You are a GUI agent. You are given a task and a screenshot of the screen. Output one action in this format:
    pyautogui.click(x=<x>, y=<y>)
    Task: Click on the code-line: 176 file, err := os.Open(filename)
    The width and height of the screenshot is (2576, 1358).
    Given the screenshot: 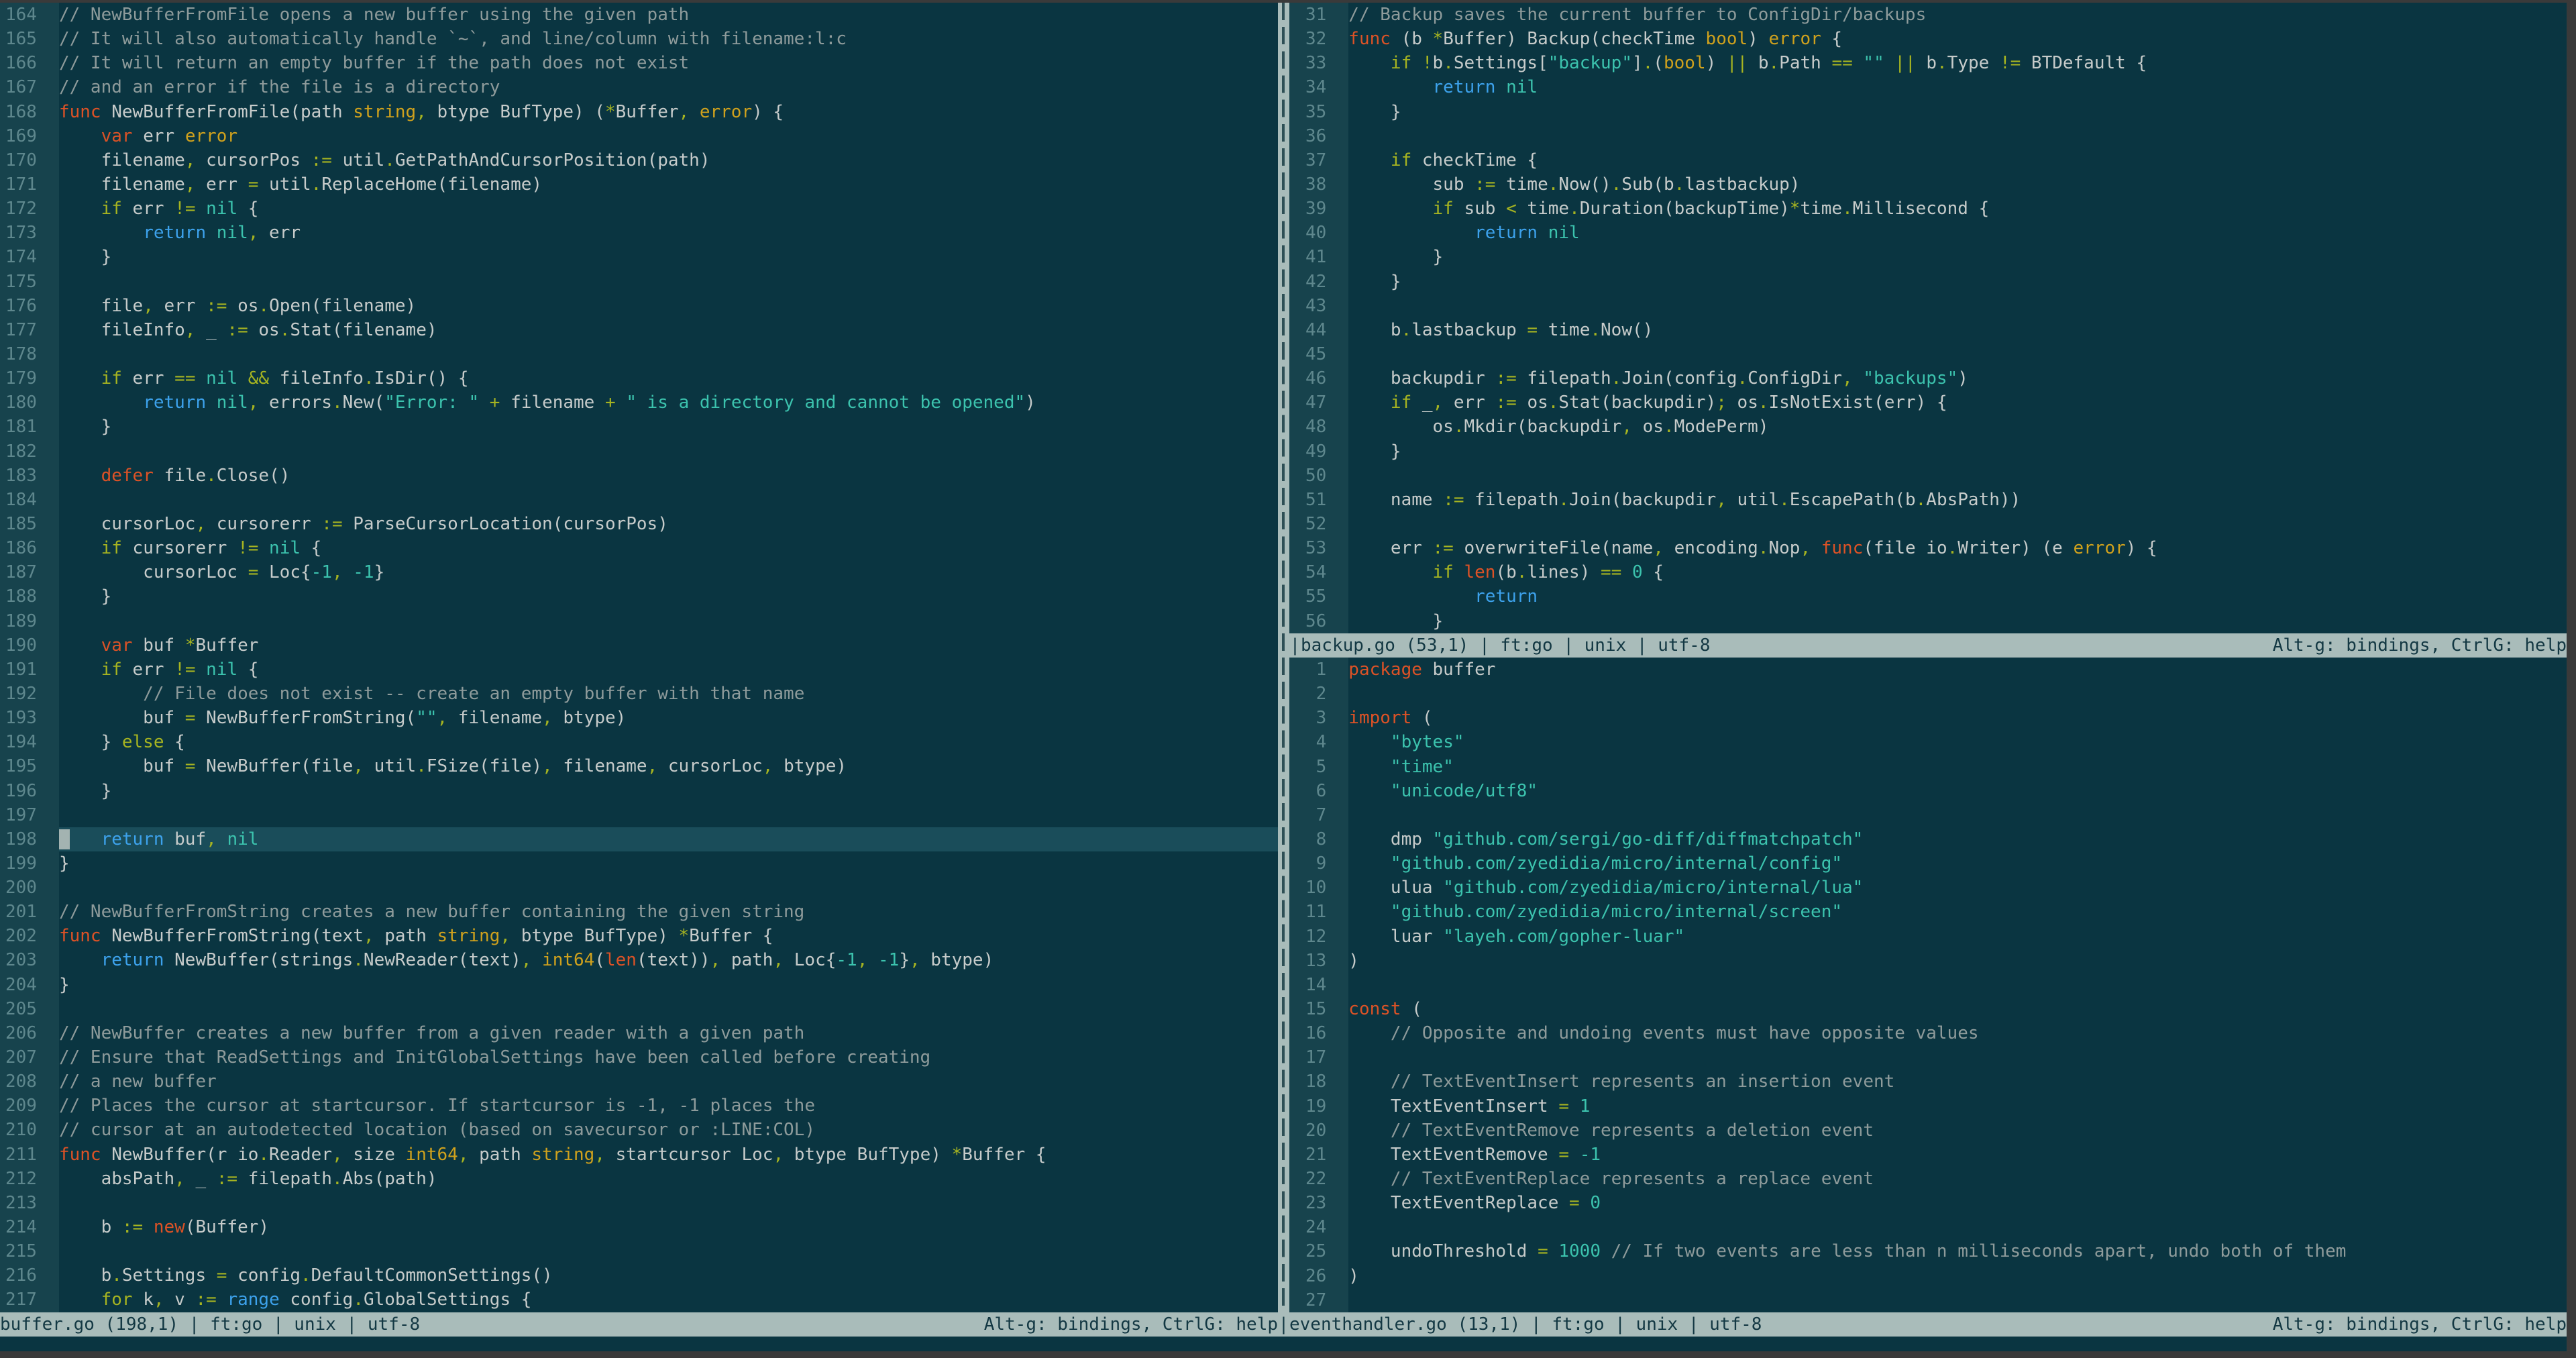 What is the action you would take?
    pyautogui.click(x=639, y=306)
    